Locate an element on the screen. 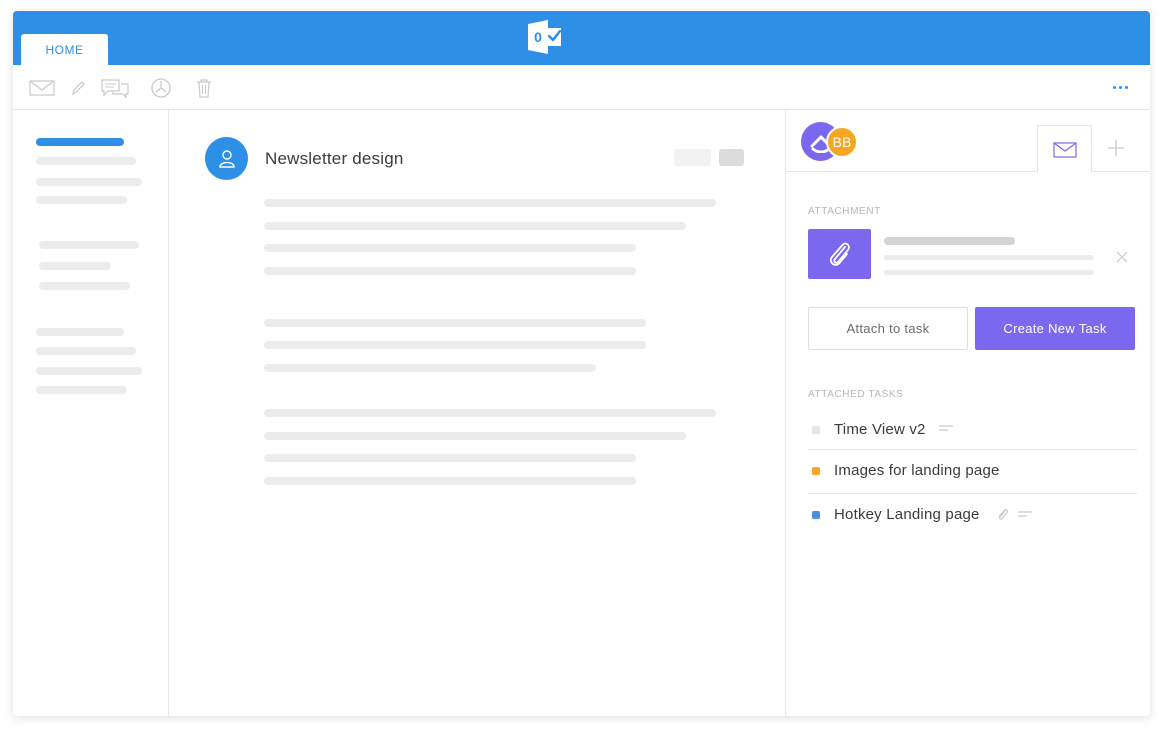  envelope-icon is located at coordinates (1064, 149).